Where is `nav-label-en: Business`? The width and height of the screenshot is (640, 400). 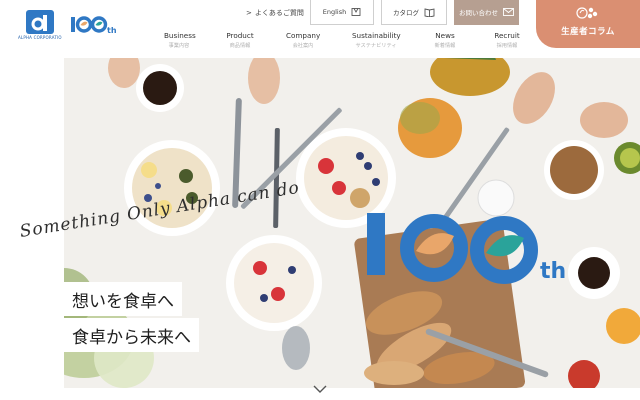
nav-label-en: Business is located at coordinates (180, 35).